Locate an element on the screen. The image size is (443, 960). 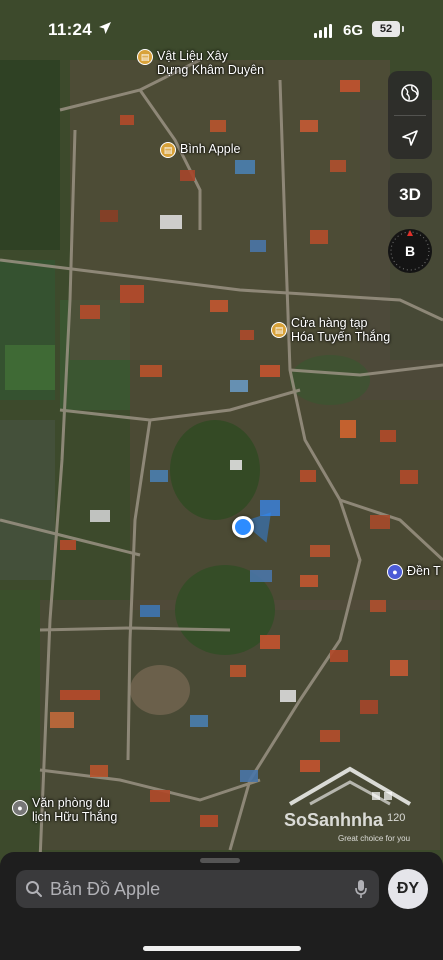
watermark-tagline: Great choice for you is located at coordinates (374, 838).